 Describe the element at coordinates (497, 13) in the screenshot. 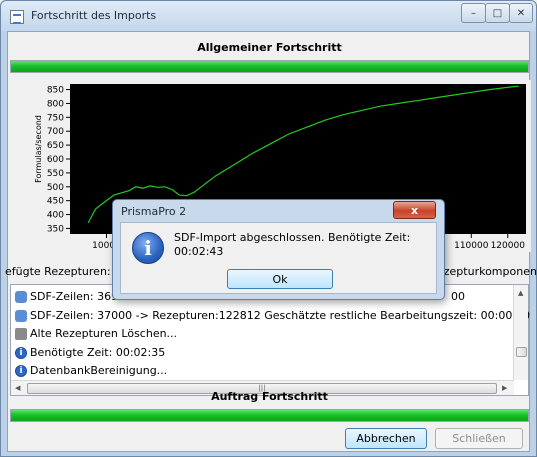

I see `maximize-button: □` at that location.